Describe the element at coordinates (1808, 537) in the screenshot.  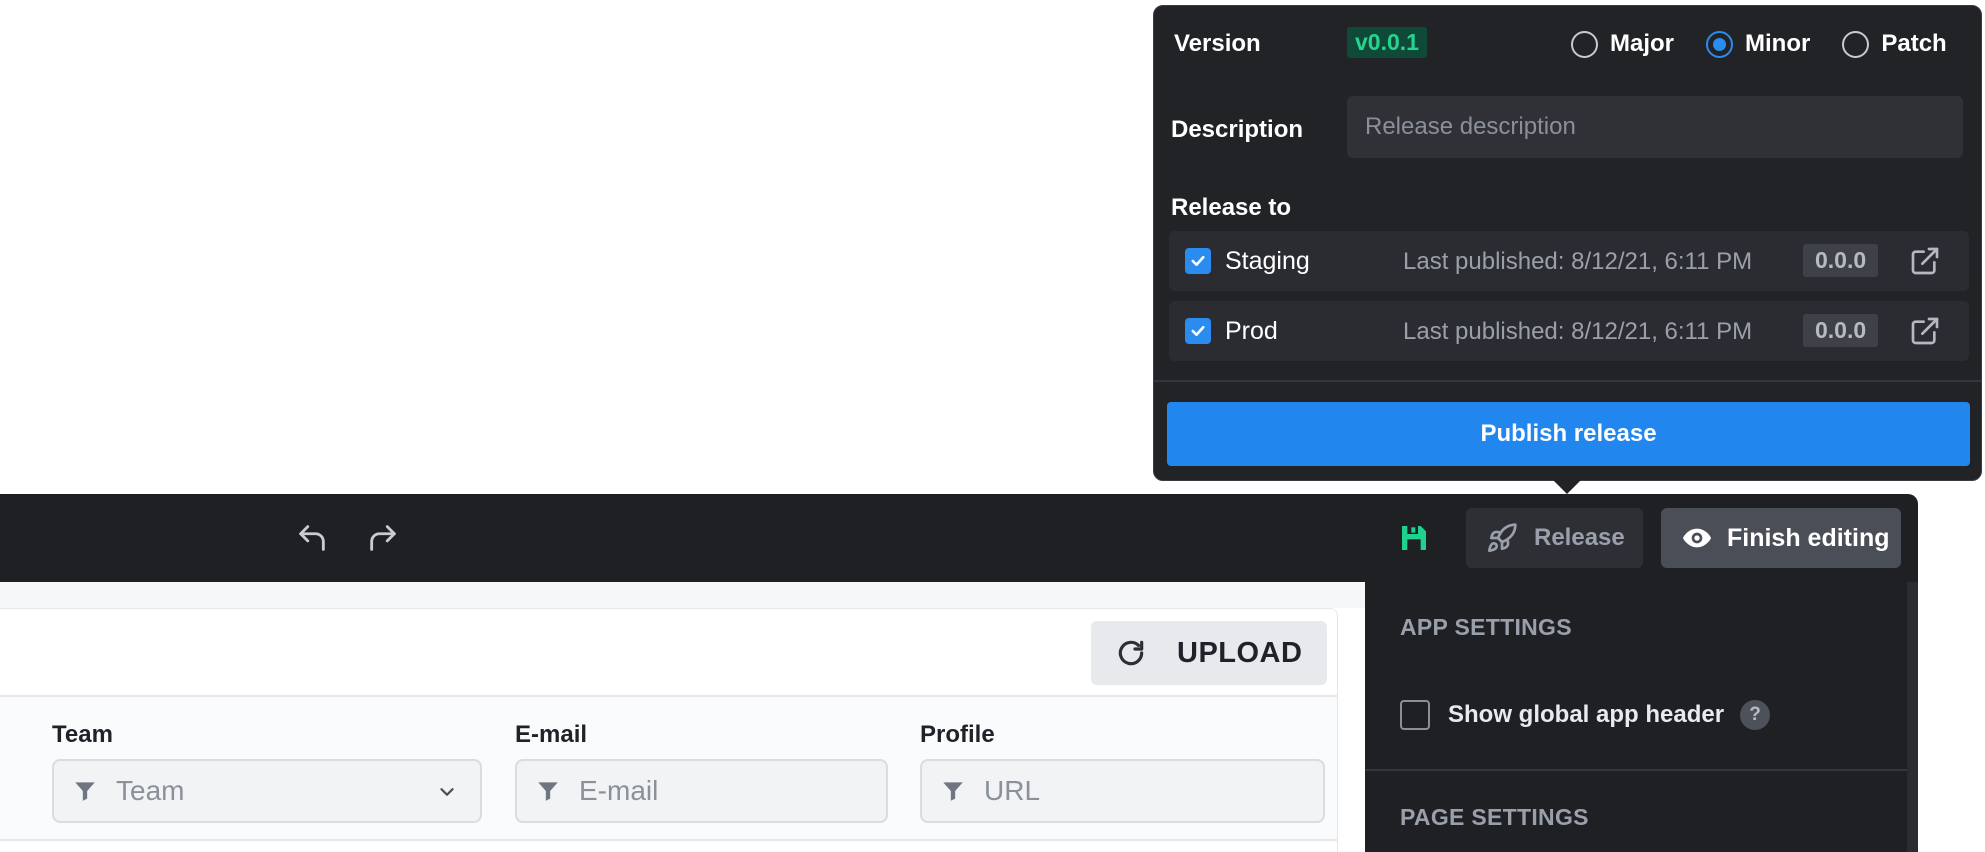
I see `finish-editing-label: Finish editing` at that location.